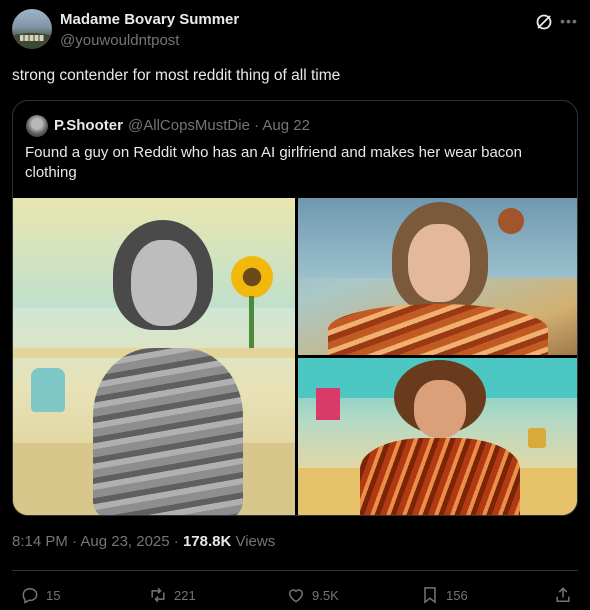 The image size is (590, 610). Describe the element at coordinates (30, 595) in the screenshot. I see `reply-icon` at that location.